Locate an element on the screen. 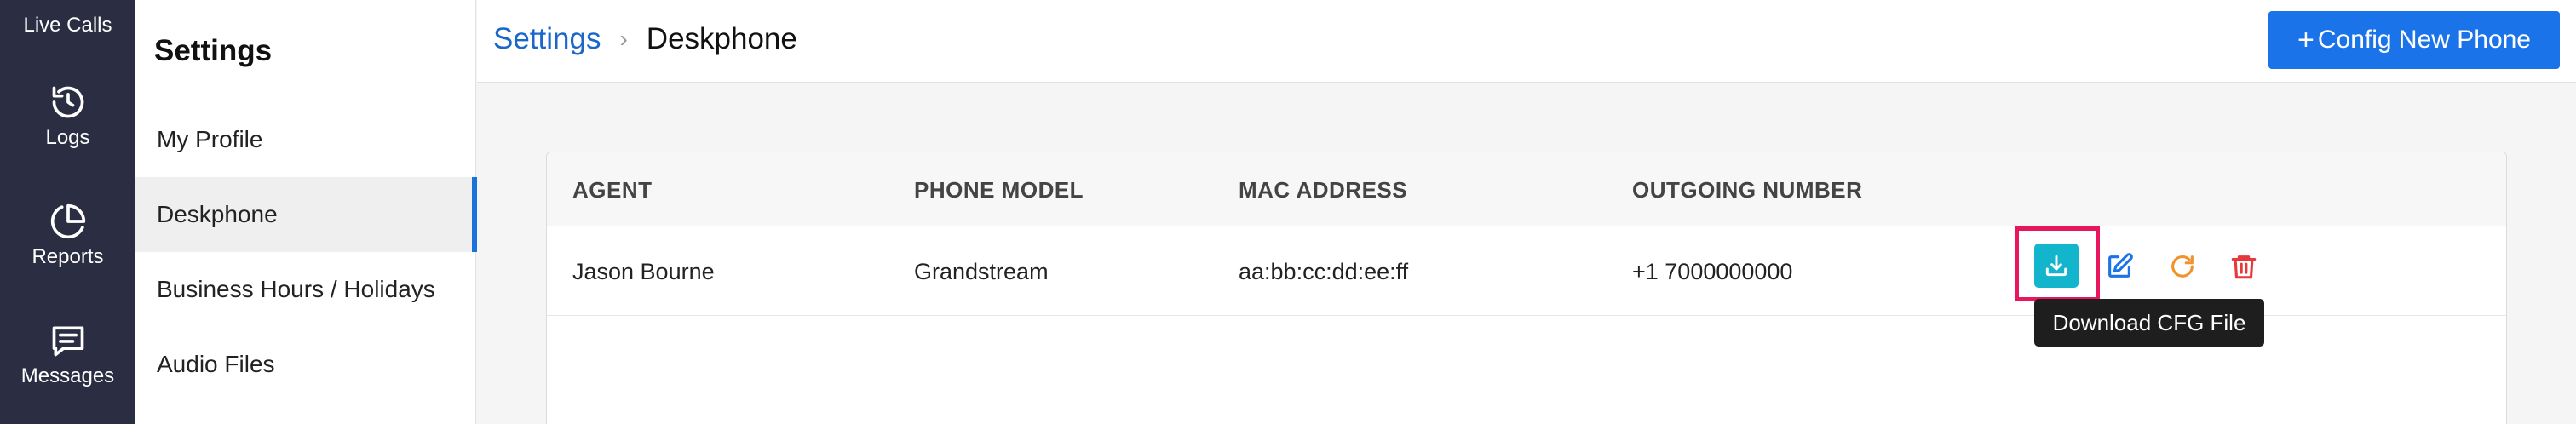 This screenshot has height=424, width=2576. rail-item-messages: Messages is located at coordinates (67, 355).